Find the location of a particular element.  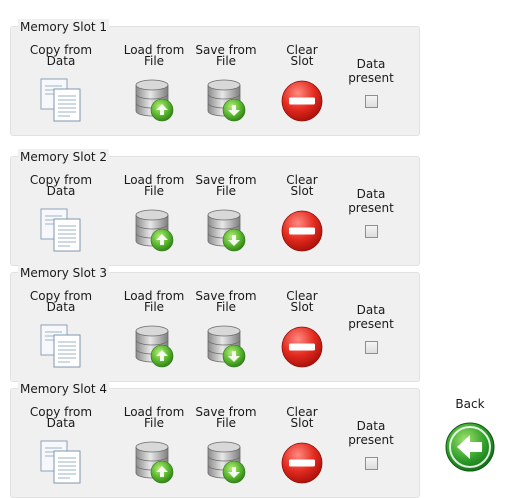

slot-title: Memory Slot 2 is located at coordinates (64, 157).